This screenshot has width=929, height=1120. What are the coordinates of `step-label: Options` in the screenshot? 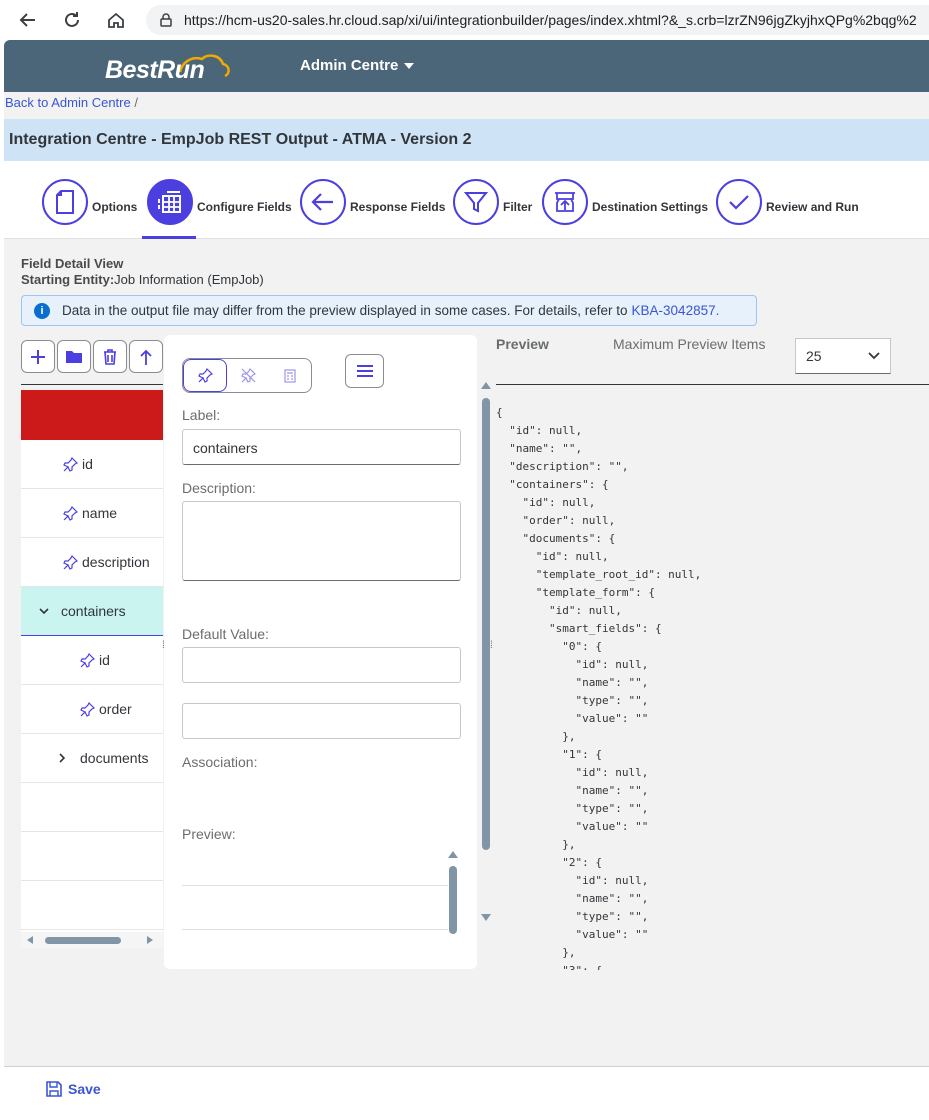 It's located at (115, 207).